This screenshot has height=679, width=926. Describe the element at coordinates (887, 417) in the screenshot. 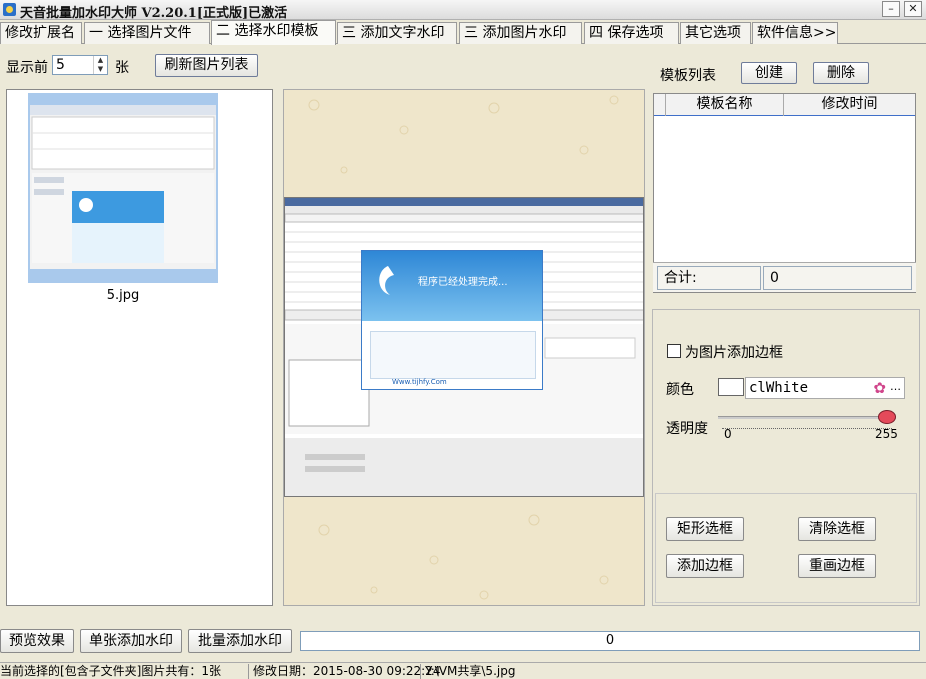

I see `opacity-slider-thumb` at that location.